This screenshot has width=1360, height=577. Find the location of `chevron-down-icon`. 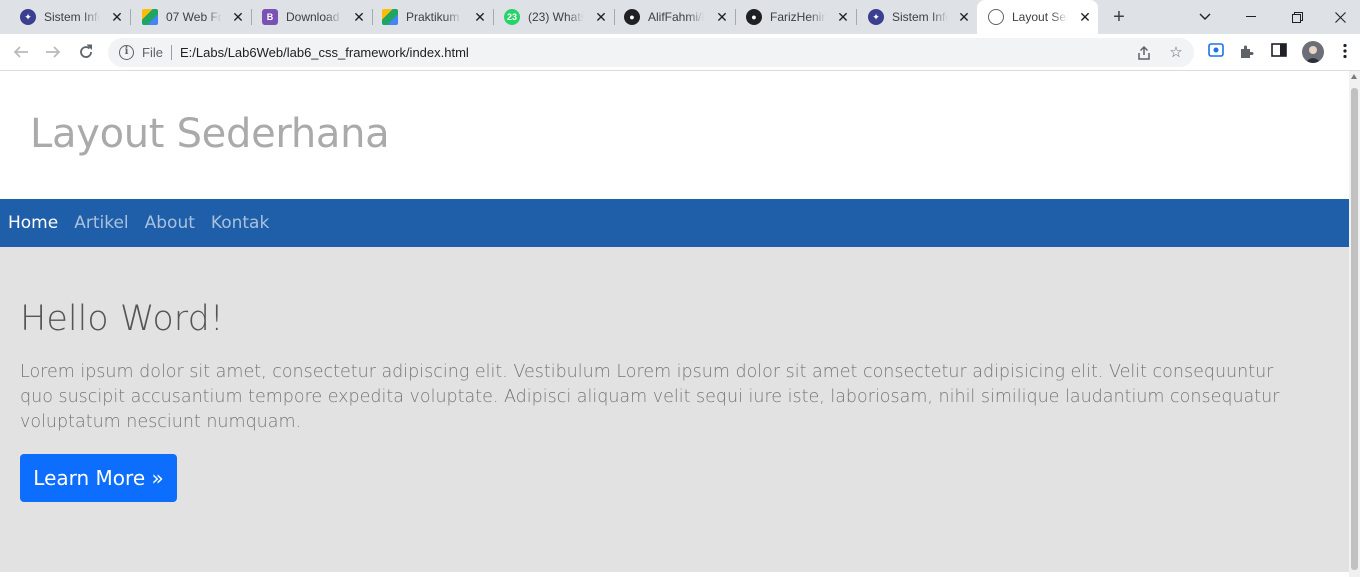

chevron-down-icon is located at coordinates (1205, 16).